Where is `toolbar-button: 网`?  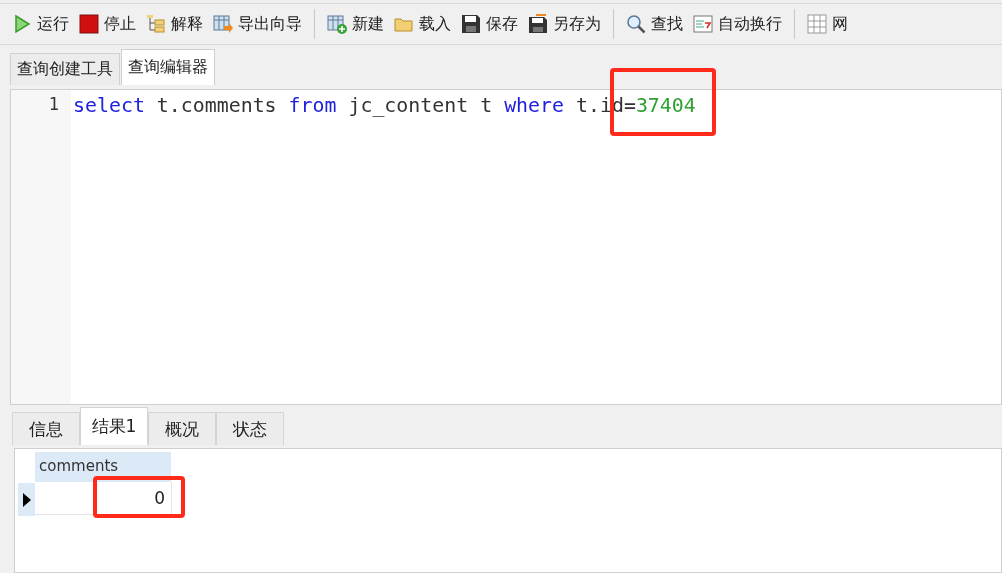
toolbar-button: 网 is located at coordinates (827, 24).